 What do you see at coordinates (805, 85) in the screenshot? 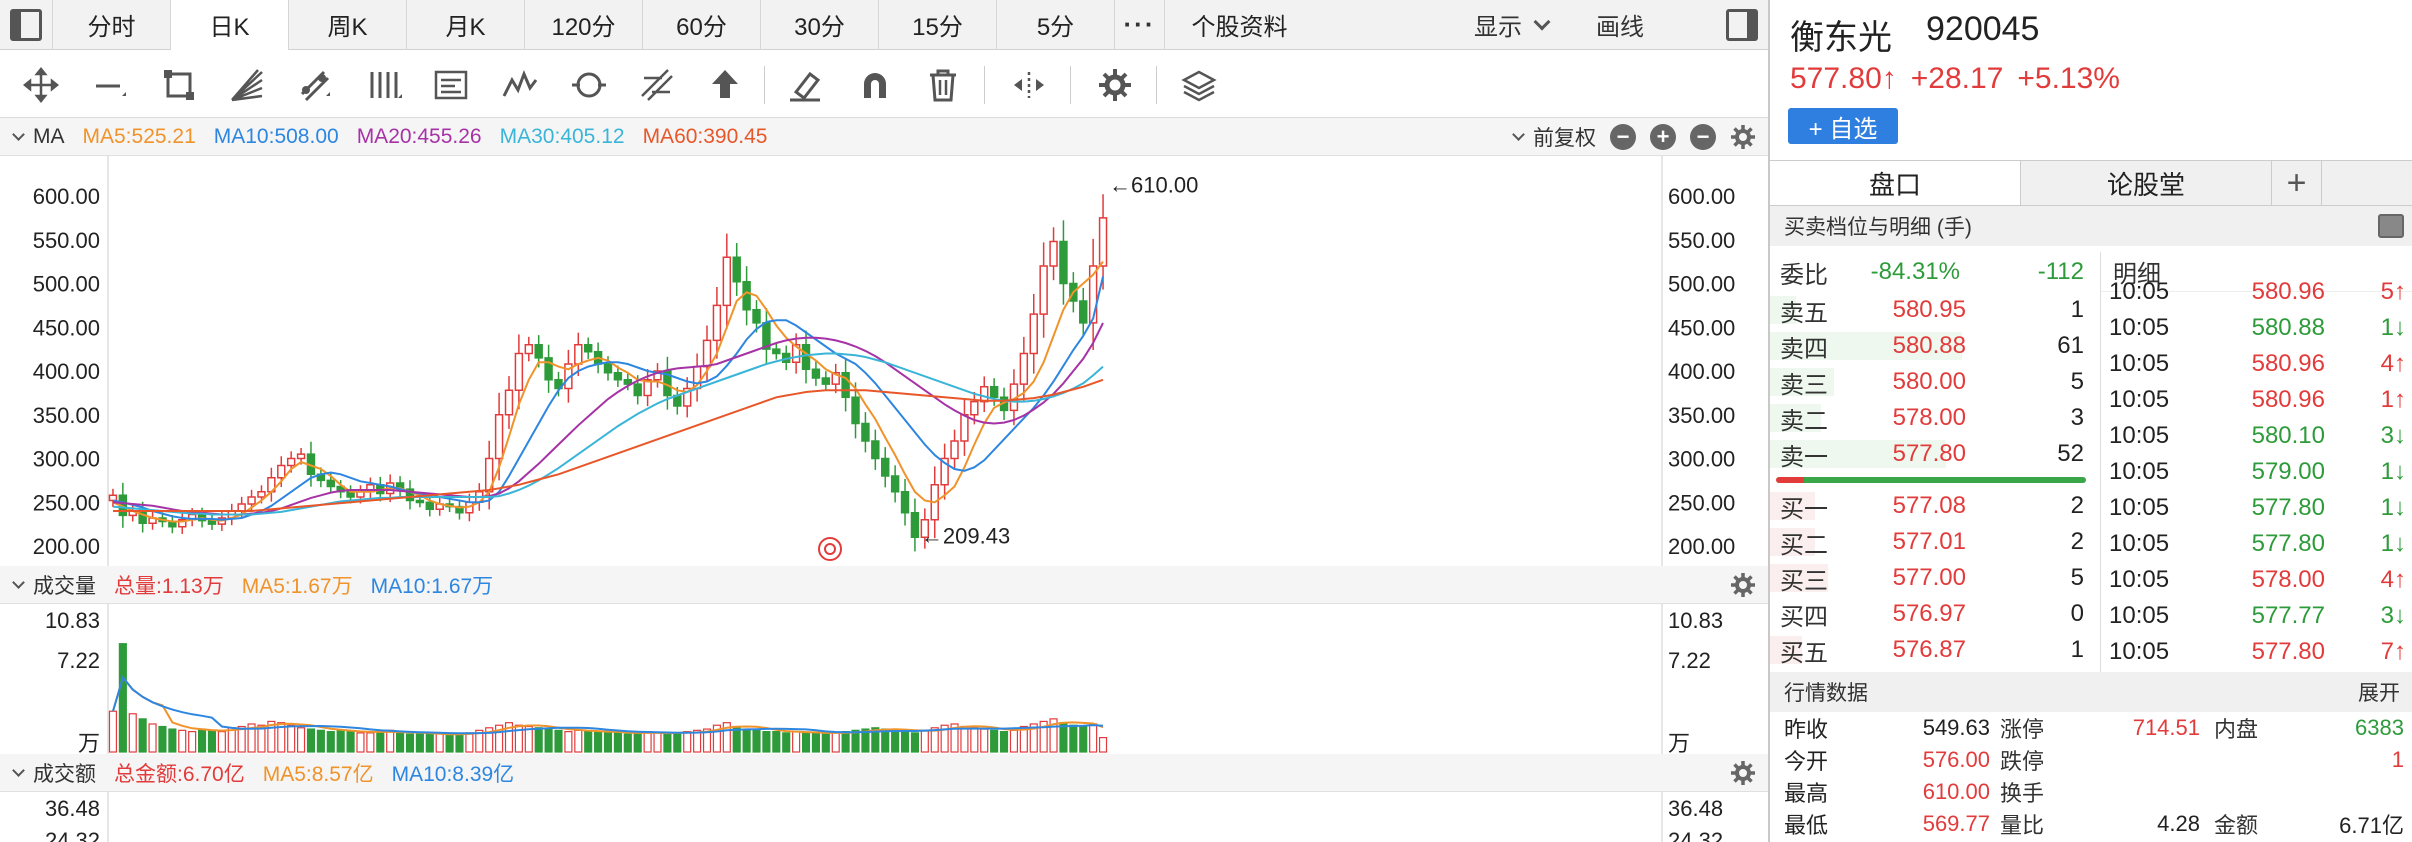
I see `eraser-icon` at bounding box center [805, 85].